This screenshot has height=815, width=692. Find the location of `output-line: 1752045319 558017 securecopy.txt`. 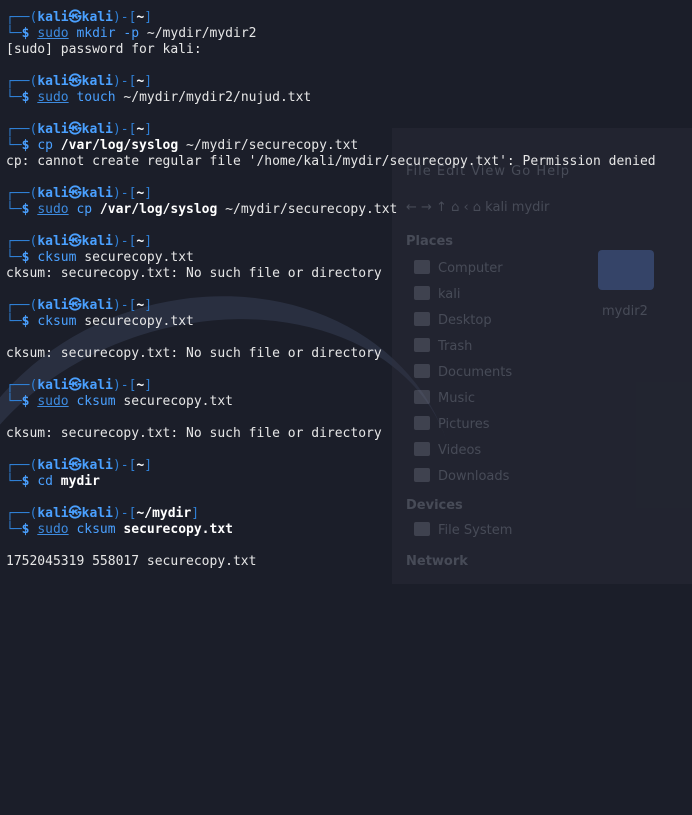

output-line: 1752045319 558017 securecopy.txt is located at coordinates (131, 561).